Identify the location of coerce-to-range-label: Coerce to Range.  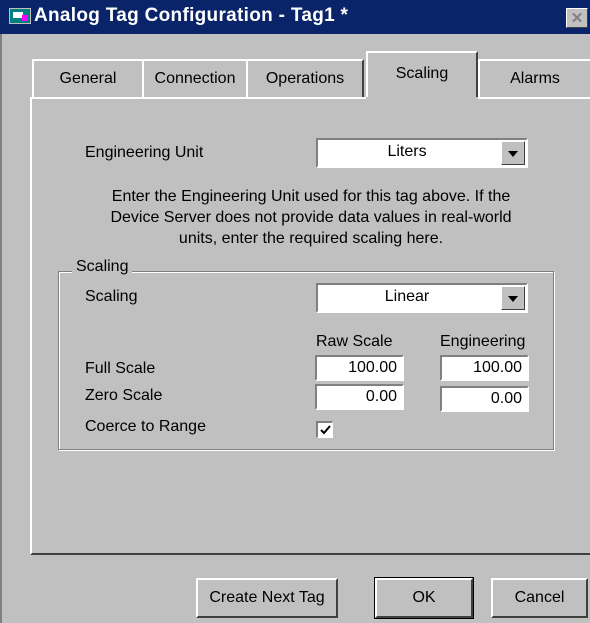
(145, 426).